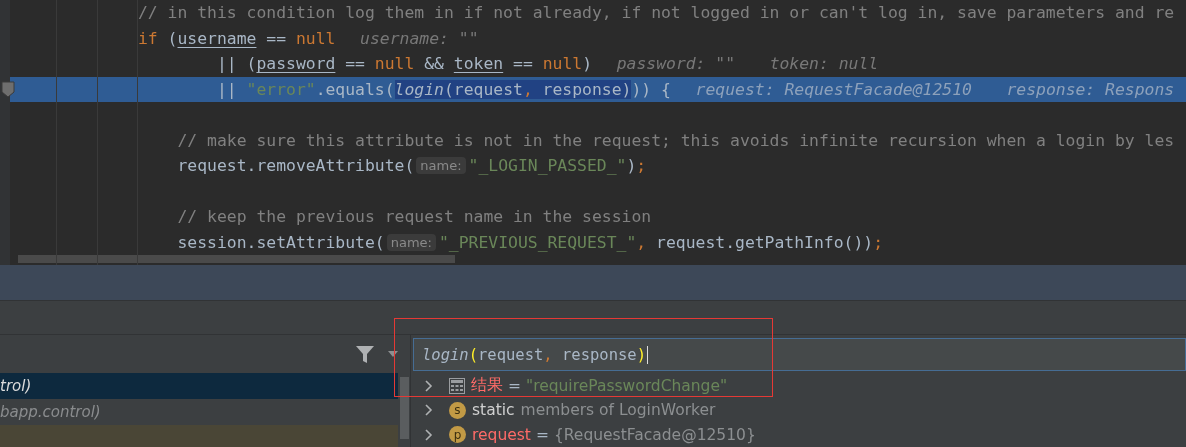 The image size is (1186, 447). Describe the element at coordinates (296, 166) in the screenshot. I see `code-text: request.removeAttribute(` at that location.